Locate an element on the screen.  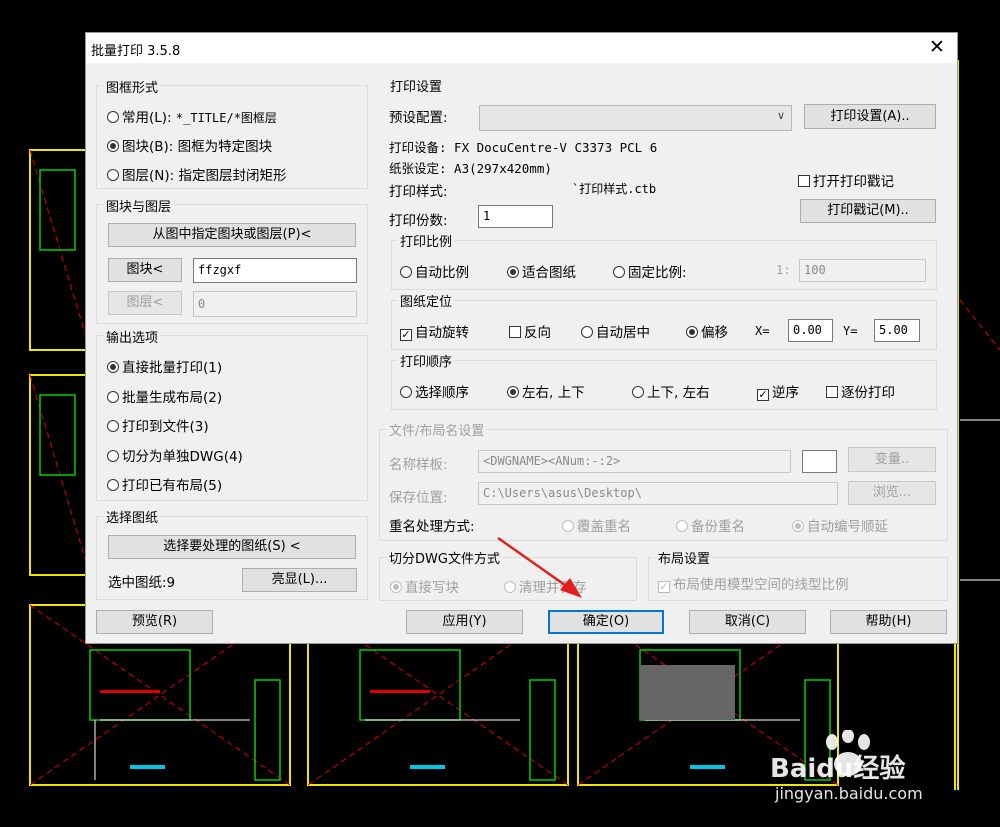
title-bar: 批量打印 3.5.8 ✕ is located at coordinates (521, 48).